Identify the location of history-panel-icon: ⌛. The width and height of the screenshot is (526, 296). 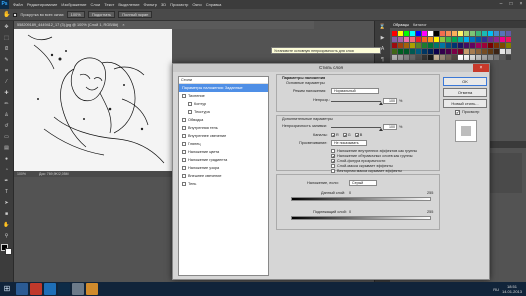
(382, 27).